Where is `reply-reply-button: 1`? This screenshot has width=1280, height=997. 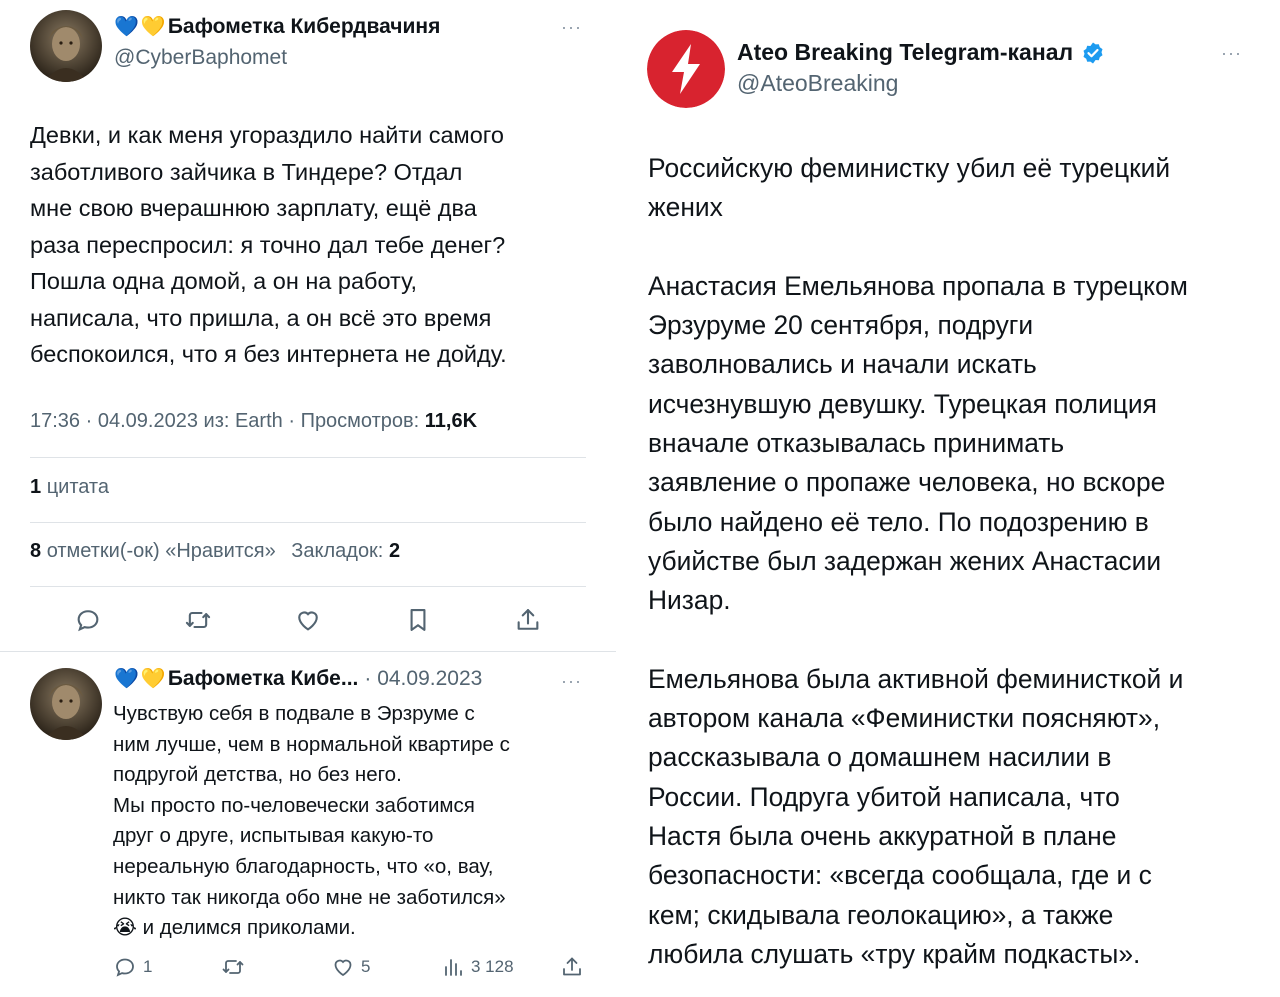
reply-reply-button: 1 is located at coordinates (132, 967).